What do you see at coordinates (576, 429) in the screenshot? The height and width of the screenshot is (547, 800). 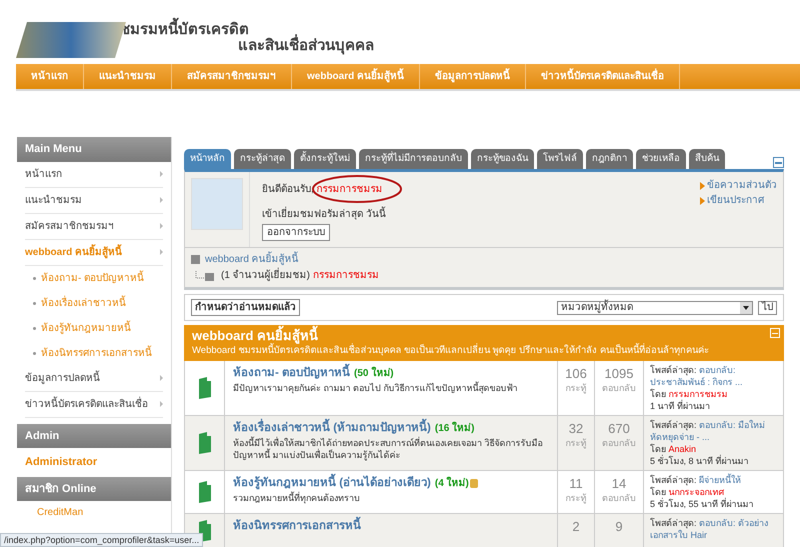 I see `topic-count: 32` at bounding box center [576, 429].